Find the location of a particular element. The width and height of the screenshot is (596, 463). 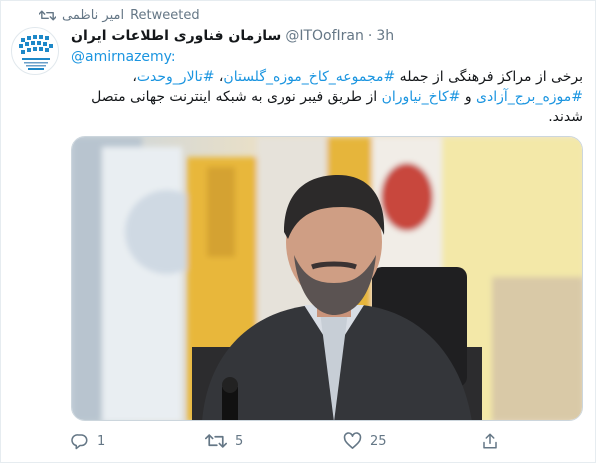

like-count: 25 is located at coordinates (378, 441).